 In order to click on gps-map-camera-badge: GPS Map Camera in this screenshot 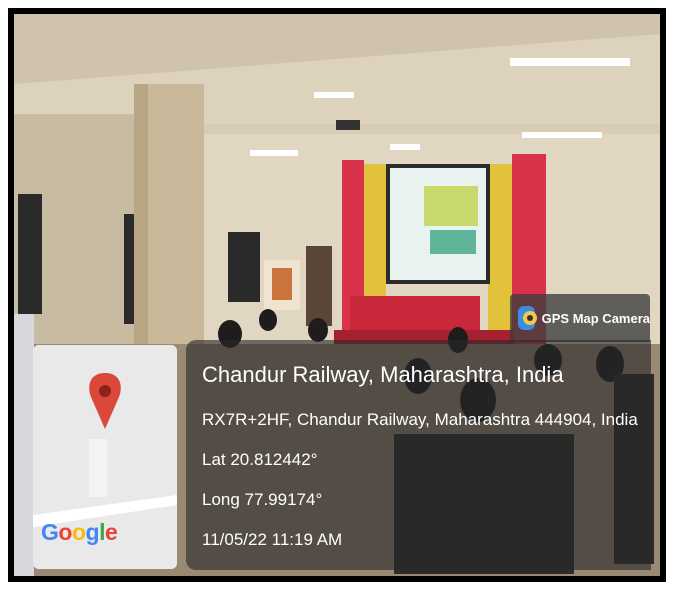, I will do `click(580, 318)`.